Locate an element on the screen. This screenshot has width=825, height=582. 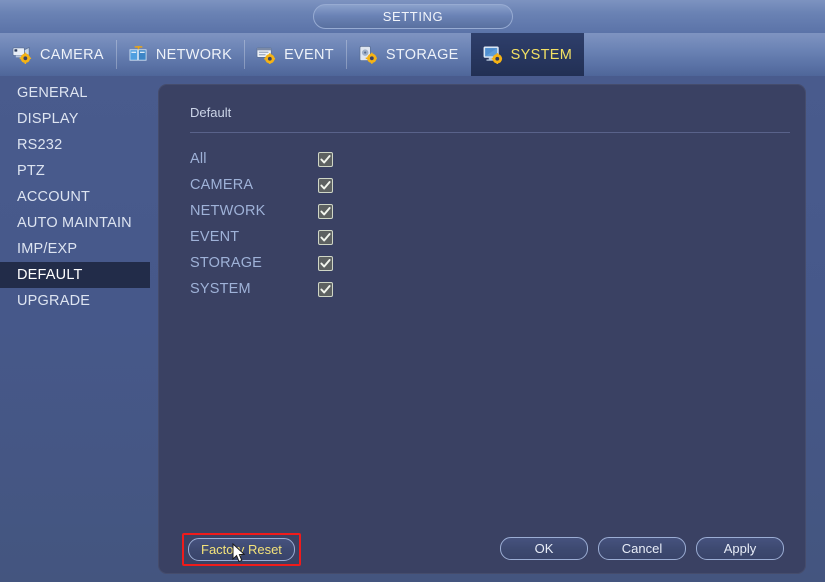
sidebar-item-label: AUTO MAINTAIN is located at coordinates (74, 223).